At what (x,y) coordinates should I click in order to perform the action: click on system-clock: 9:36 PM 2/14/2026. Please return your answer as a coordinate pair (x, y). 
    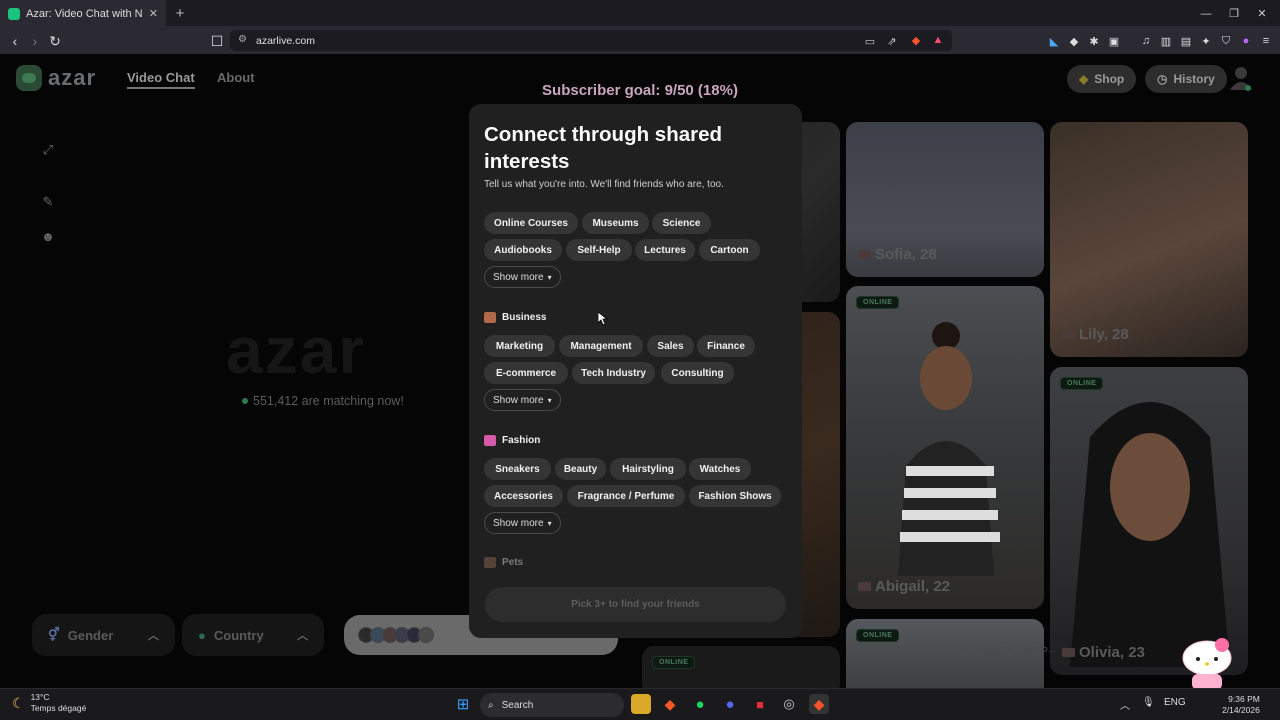
    Looking at the image, I should click on (1241, 705).